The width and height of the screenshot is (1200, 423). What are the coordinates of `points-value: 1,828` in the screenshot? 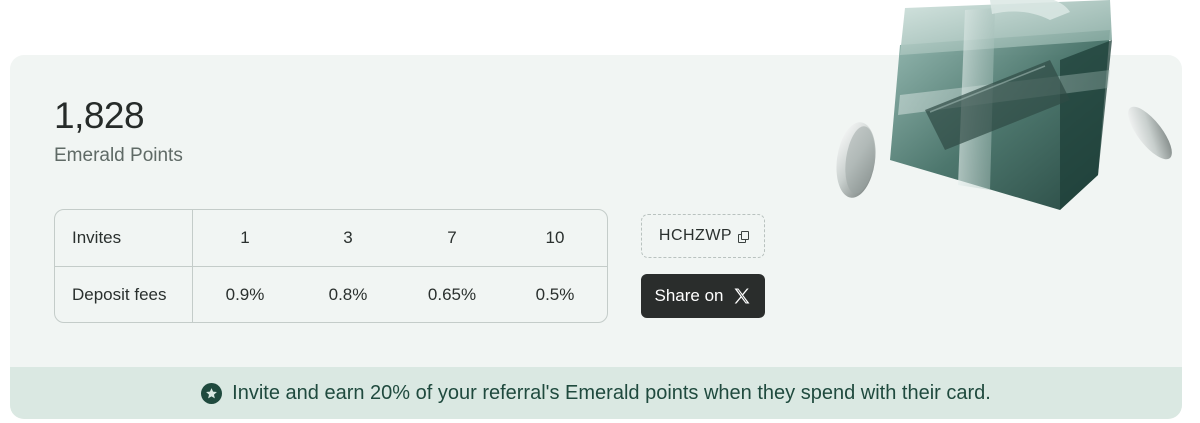 It's located at (99, 115).